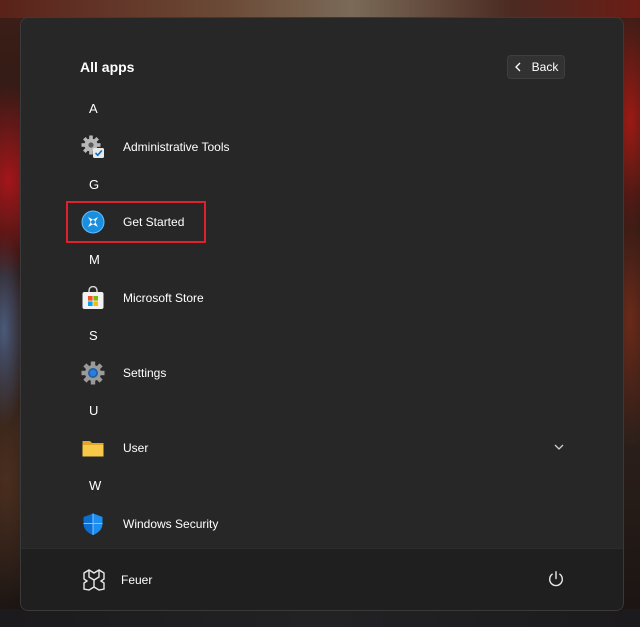  Describe the element at coordinates (93, 524) in the screenshot. I see `windows-security-shield-icon` at that location.